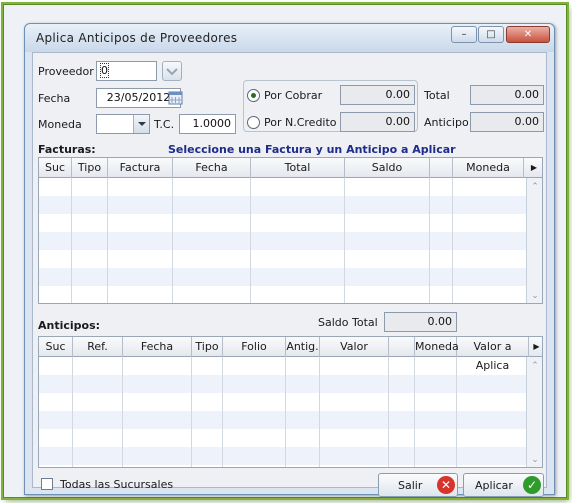 This screenshot has height=503, width=572. Describe the element at coordinates (175, 97) in the screenshot. I see `calendar-icon` at that location.